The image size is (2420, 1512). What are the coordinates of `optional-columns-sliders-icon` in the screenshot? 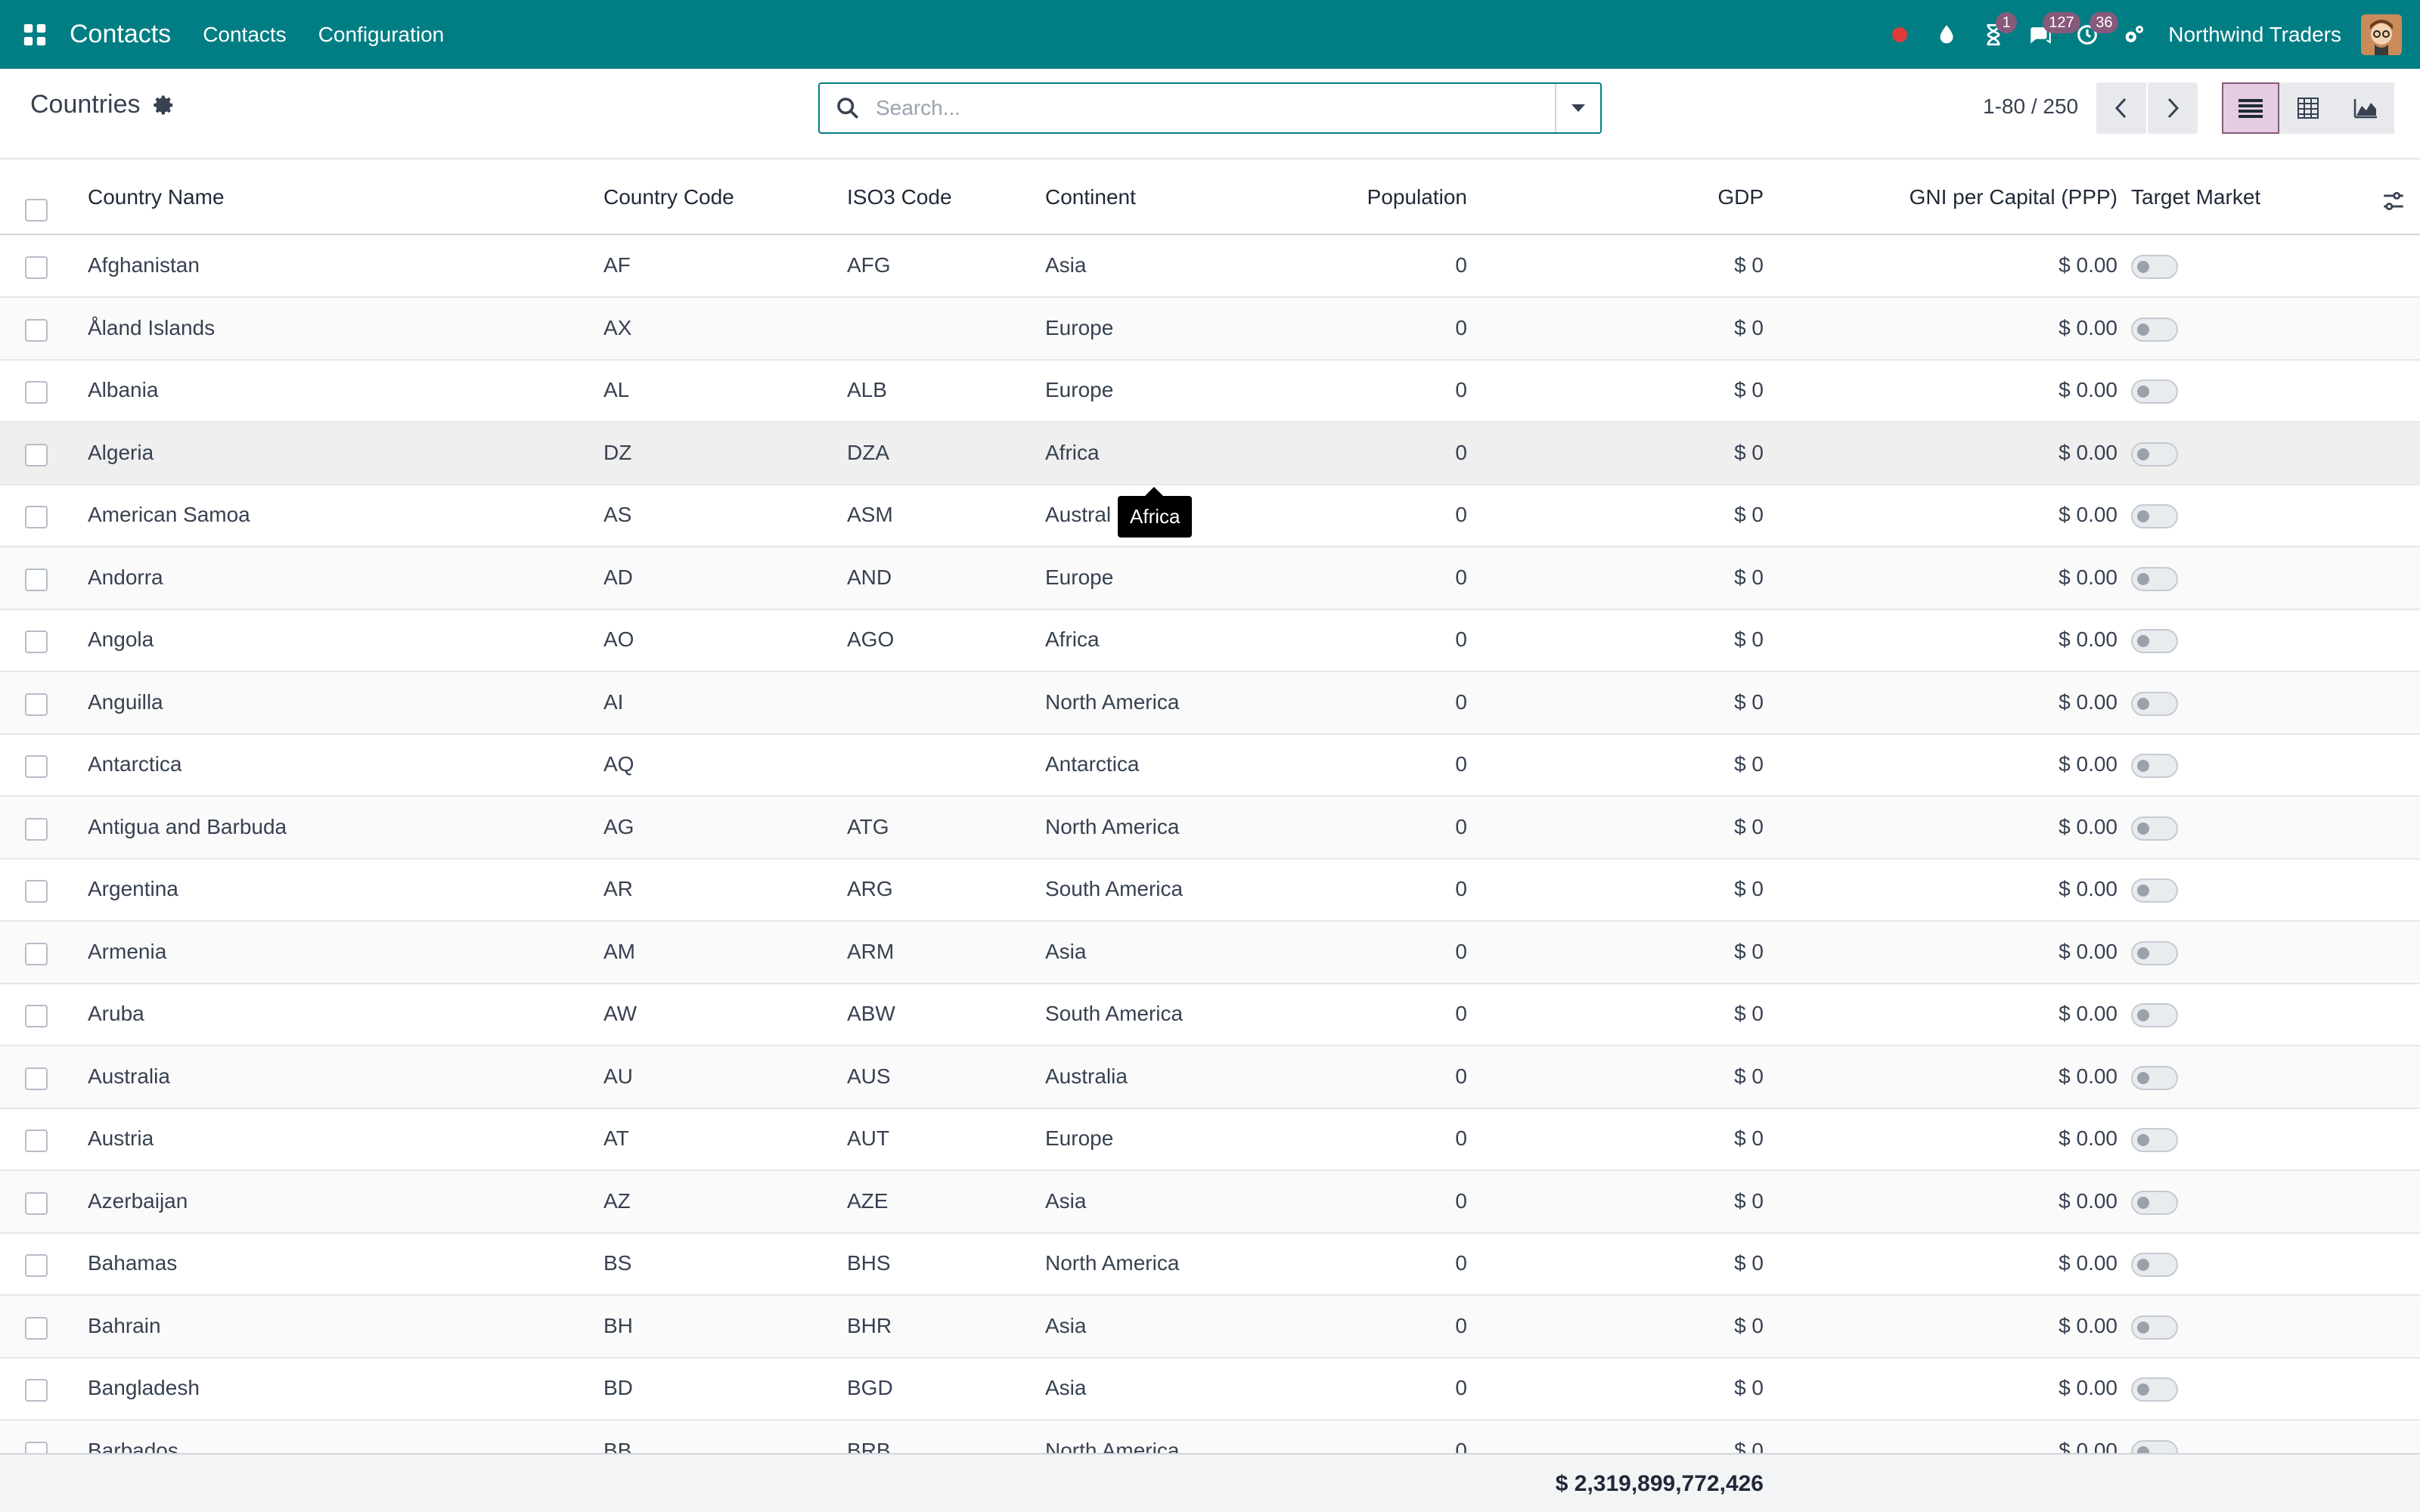 It's located at (2393, 201).